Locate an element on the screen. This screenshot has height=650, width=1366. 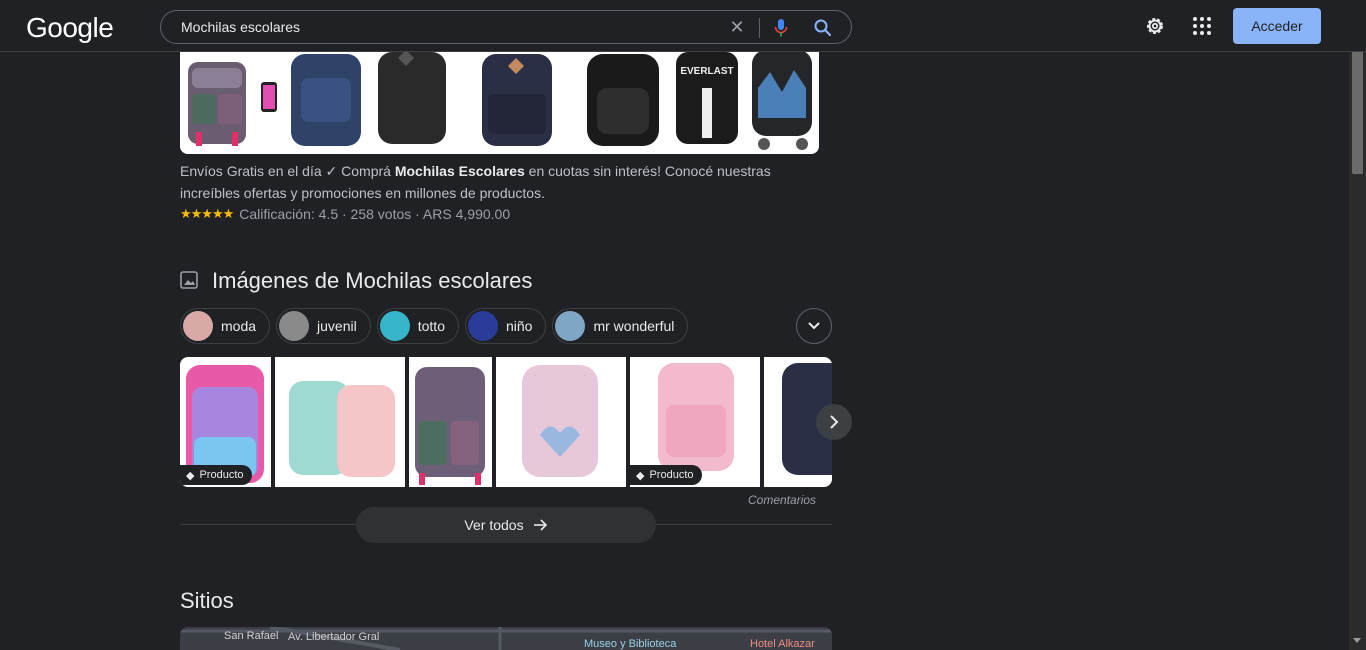
search-input is located at coordinates (441, 27).